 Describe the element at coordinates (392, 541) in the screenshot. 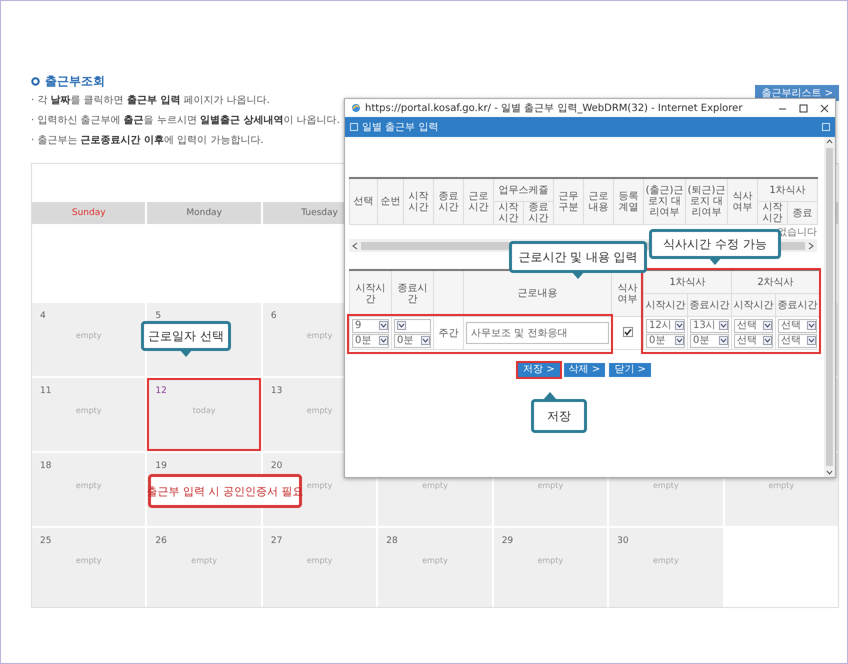

I see `date-number: 28` at that location.